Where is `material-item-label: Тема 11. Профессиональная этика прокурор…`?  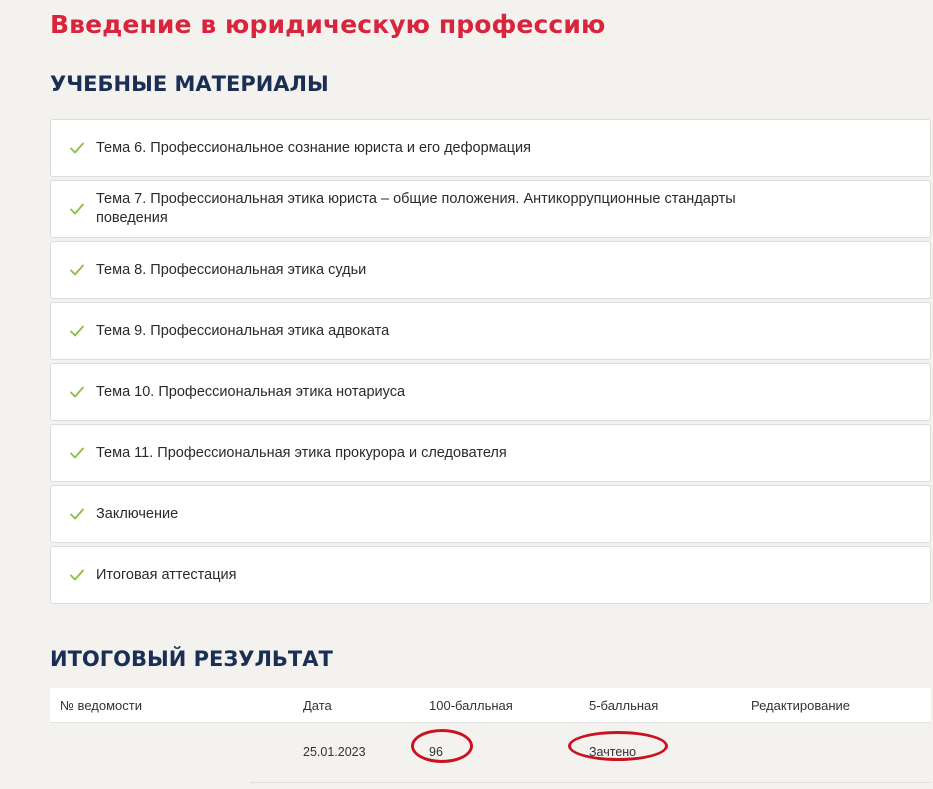 material-item-label: Тема 11. Профессиональная этика прокурор… is located at coordinates (301, 452).